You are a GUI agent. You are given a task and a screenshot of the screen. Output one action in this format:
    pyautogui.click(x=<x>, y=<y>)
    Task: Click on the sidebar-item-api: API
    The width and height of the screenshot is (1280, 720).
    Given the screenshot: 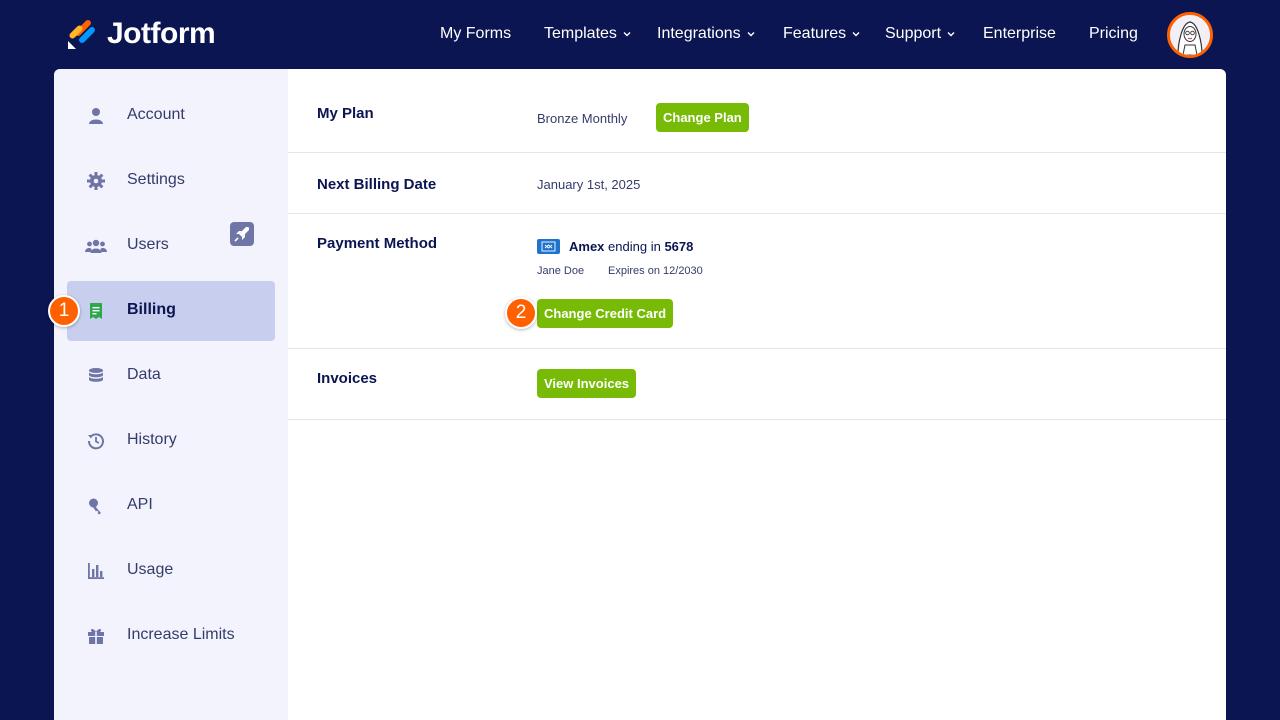 What is the action you would take?
    pyautogui.click(x=171, y=506)
    